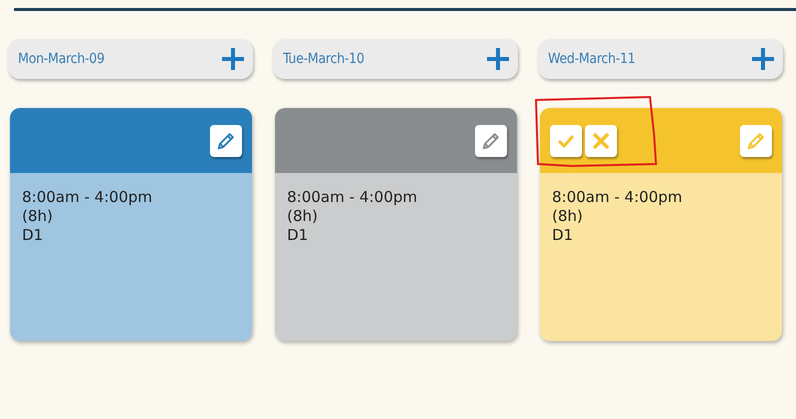 Image resolution: width=796 pixels, height=419 pixels. Describe the element at coordinates (61, 59) in the screenshot. I see `day-label: Mon-March-09` at that location.